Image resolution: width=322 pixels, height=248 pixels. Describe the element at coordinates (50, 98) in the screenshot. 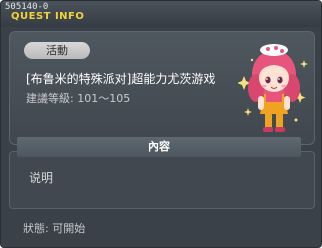

I see `level-label: 建議等級:` at that location.